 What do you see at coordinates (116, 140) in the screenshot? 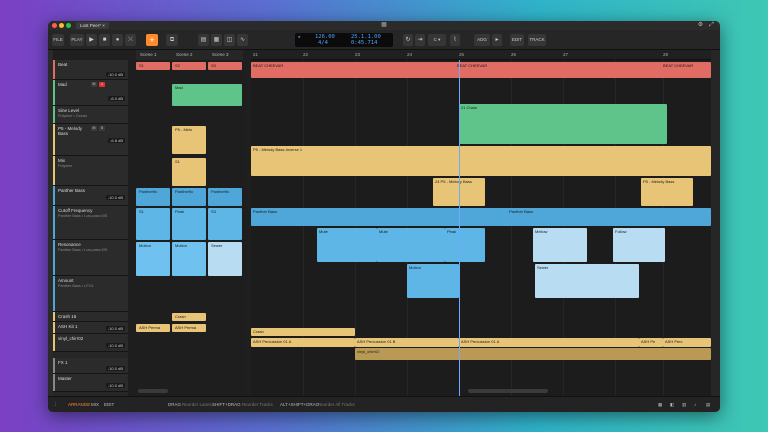
I see `track-volume: -6.8 dB` at bounding box center [116, 140].